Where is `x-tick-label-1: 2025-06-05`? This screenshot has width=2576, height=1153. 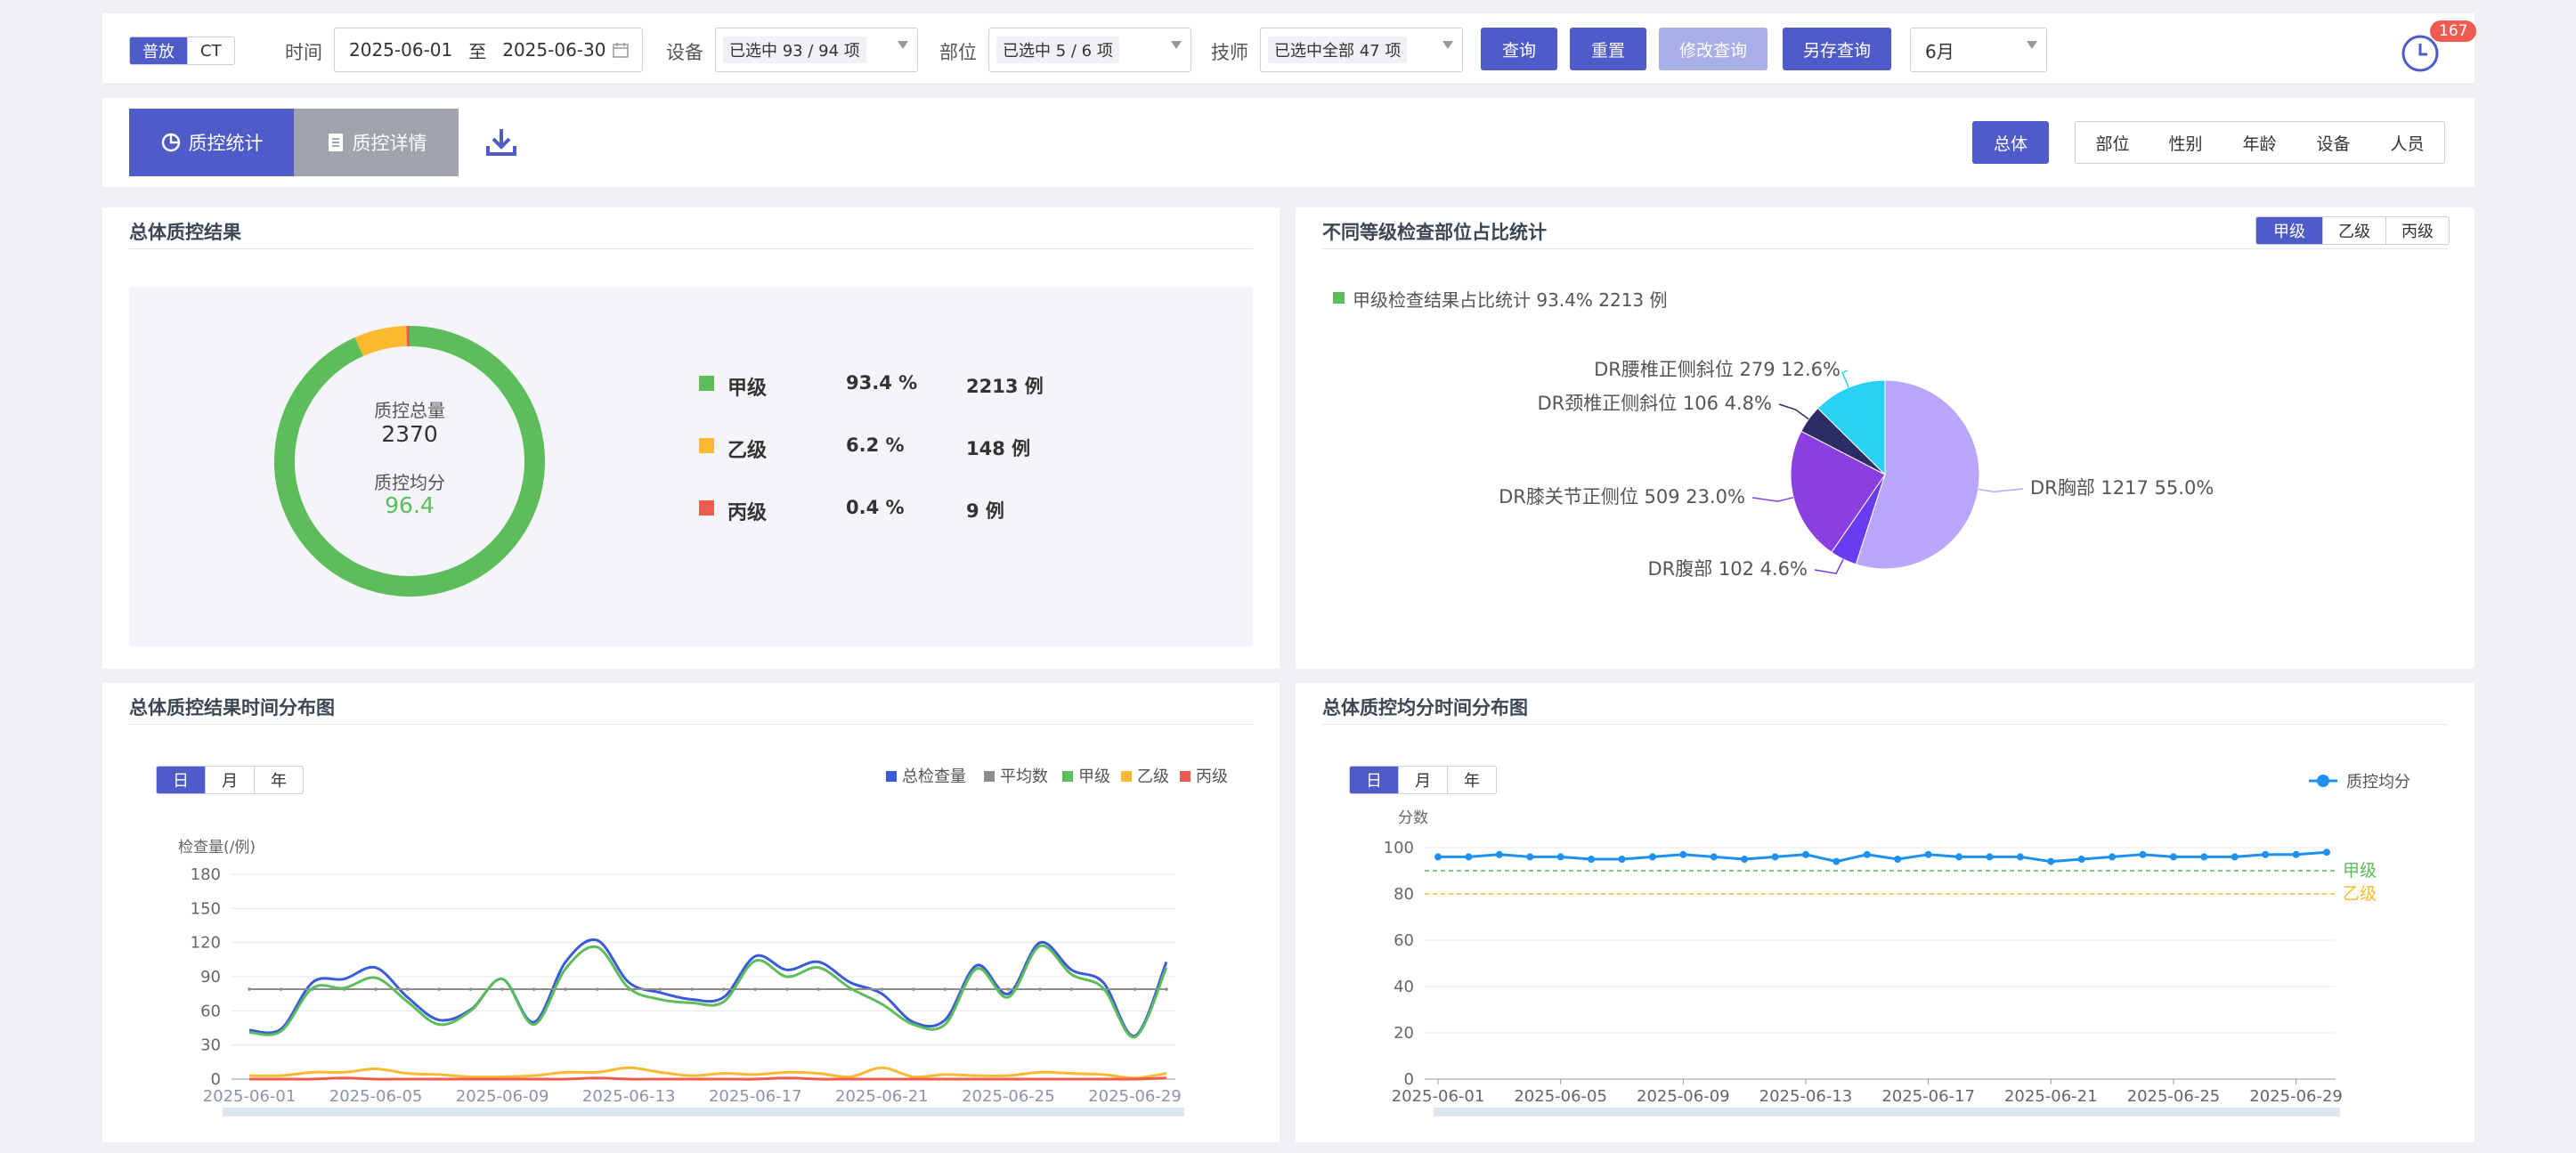
x-tick-label-1: 2025-06-05 is located at coordinates (376, 1096).